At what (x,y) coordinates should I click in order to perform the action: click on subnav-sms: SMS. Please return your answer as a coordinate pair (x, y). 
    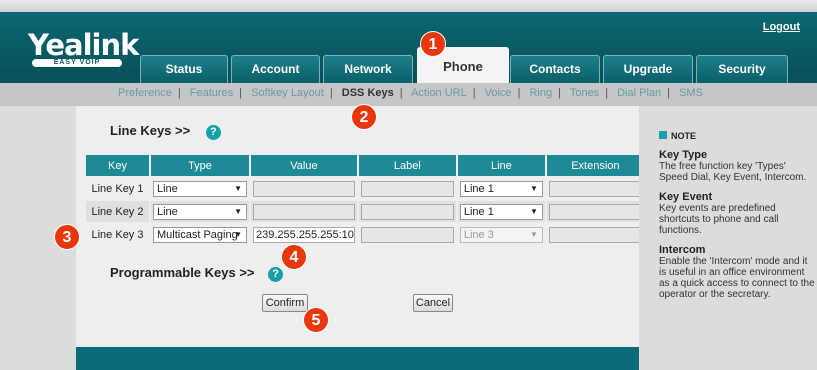
    Looking at the image, I should click on (691, 93).